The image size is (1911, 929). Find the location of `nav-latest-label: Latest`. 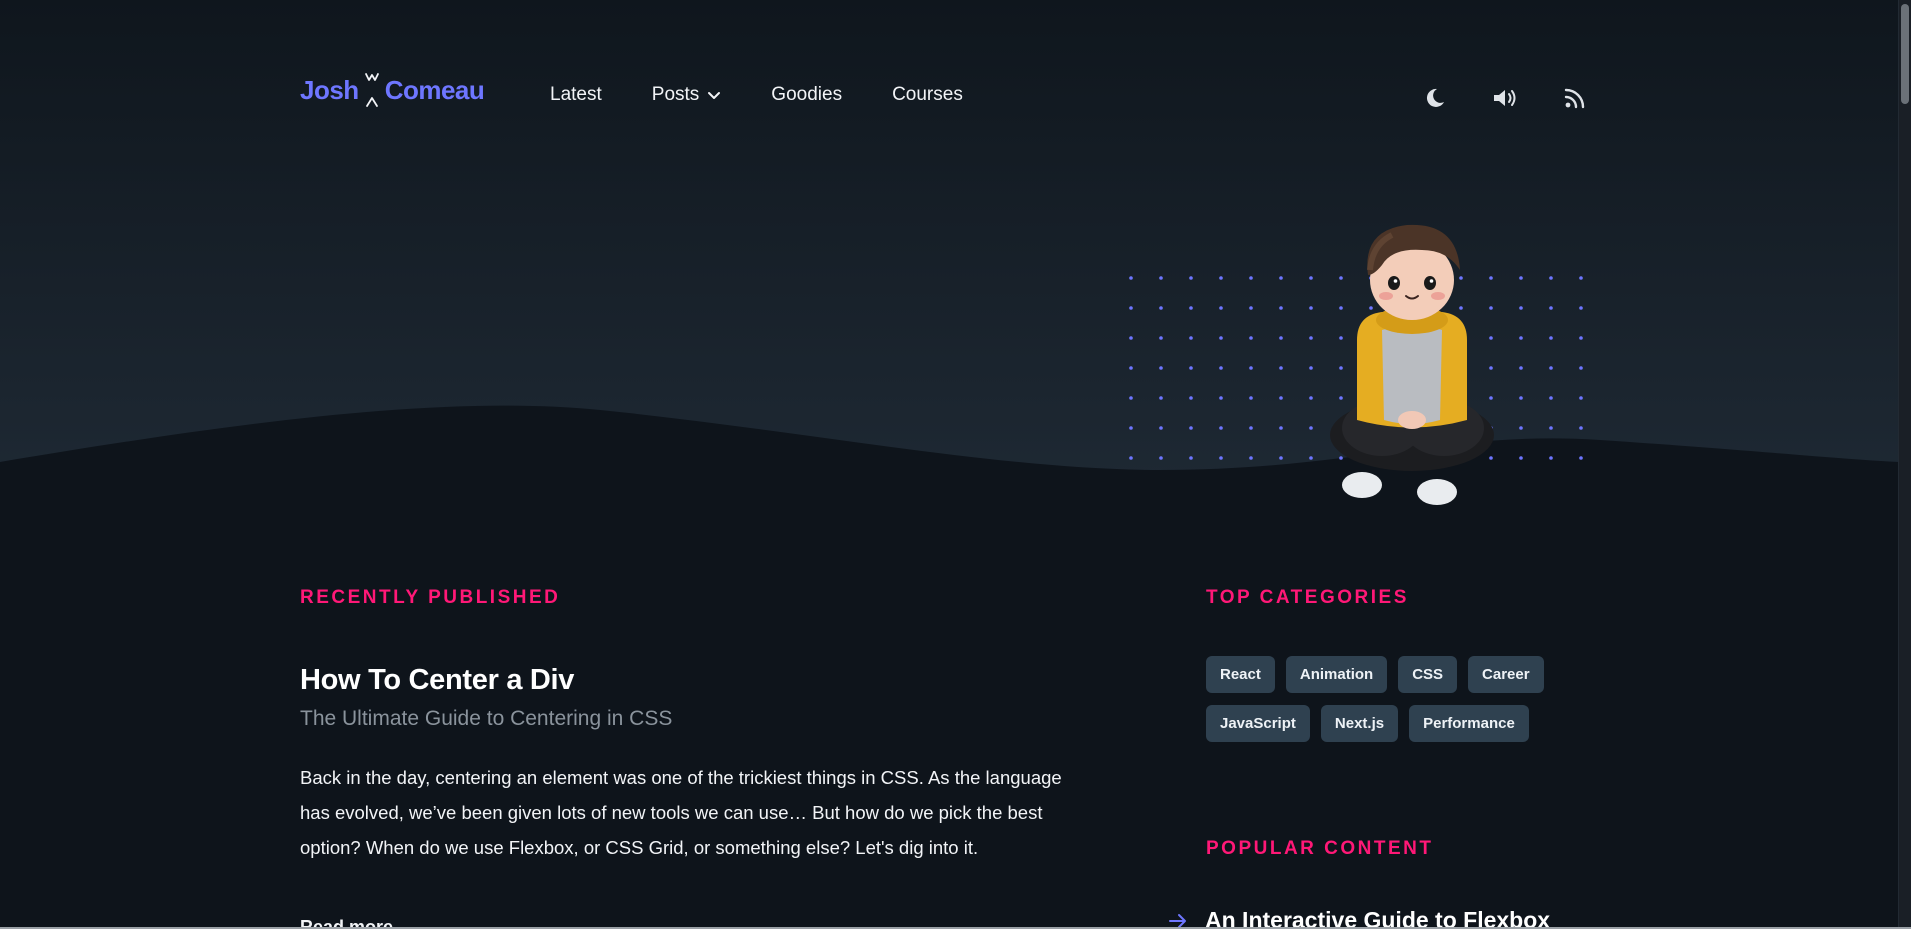

nav-latest-label: Latest is located at coordinates (576, 94).